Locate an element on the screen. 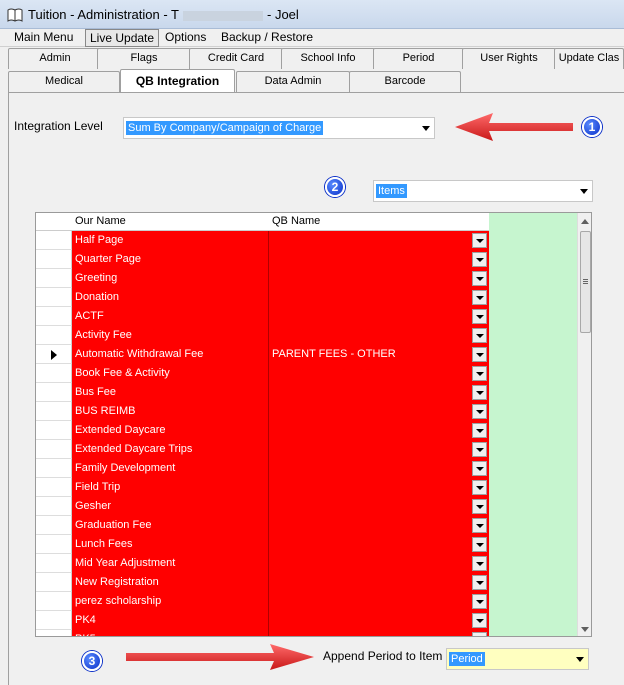 Image resolution: width=624 pixels, height=685 pixels. scroll-thumb is located at coordinates (585, 282).